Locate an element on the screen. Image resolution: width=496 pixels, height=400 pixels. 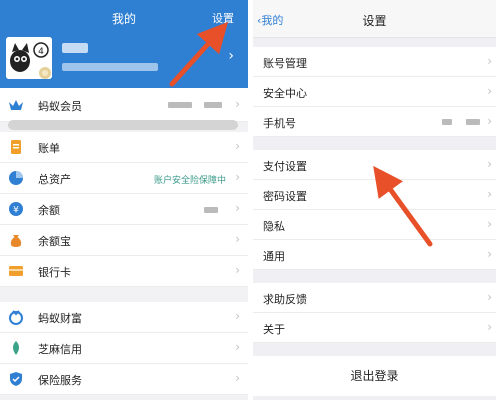
settings-item-group2-3: 隐私 › is located at coordinates (374, 225).